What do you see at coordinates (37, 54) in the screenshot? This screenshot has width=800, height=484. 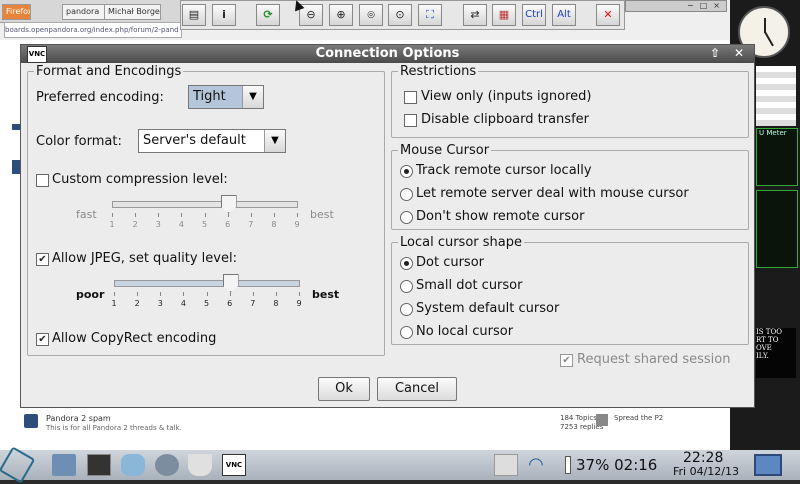 I see `vnc-logo-icon: VNC` at bounding box center [37, 54].